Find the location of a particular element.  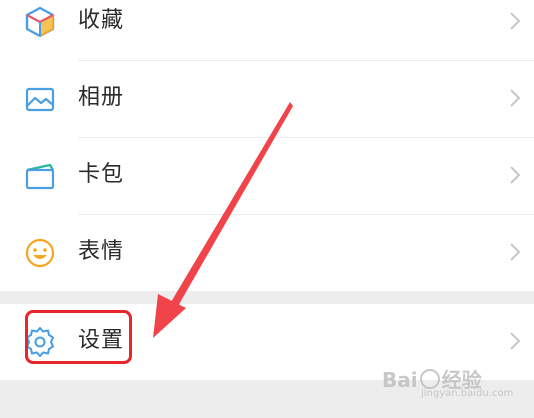

menu-item-favorites: 收藏 is located at coordinates (267, 30).